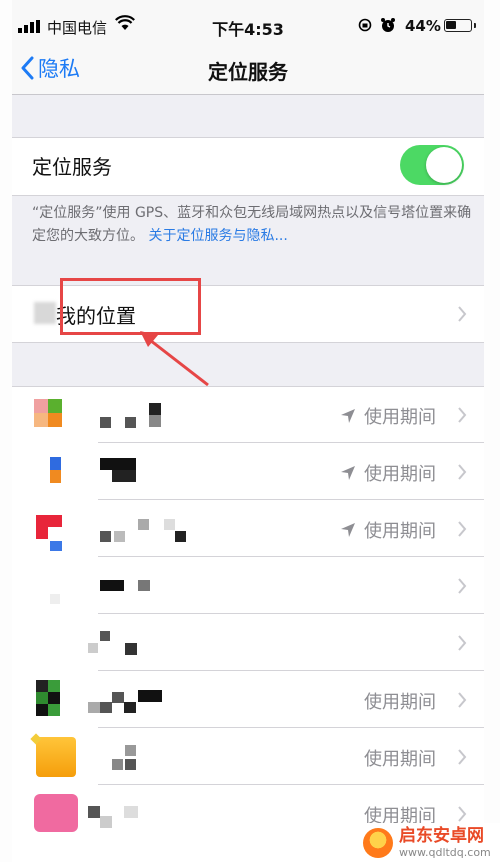 The width and height of the screenshot is (500, 862). I want to click on page-title: 定位服务, so click(248, 72).